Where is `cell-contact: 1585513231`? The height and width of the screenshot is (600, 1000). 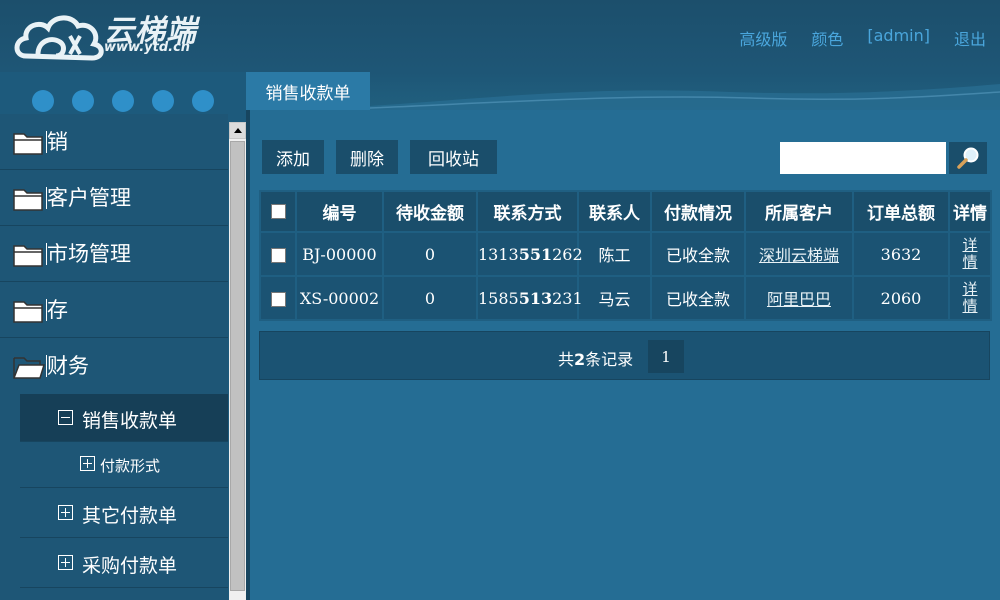 cell-contact: 1585513231 is located at coordinates (529, 298).